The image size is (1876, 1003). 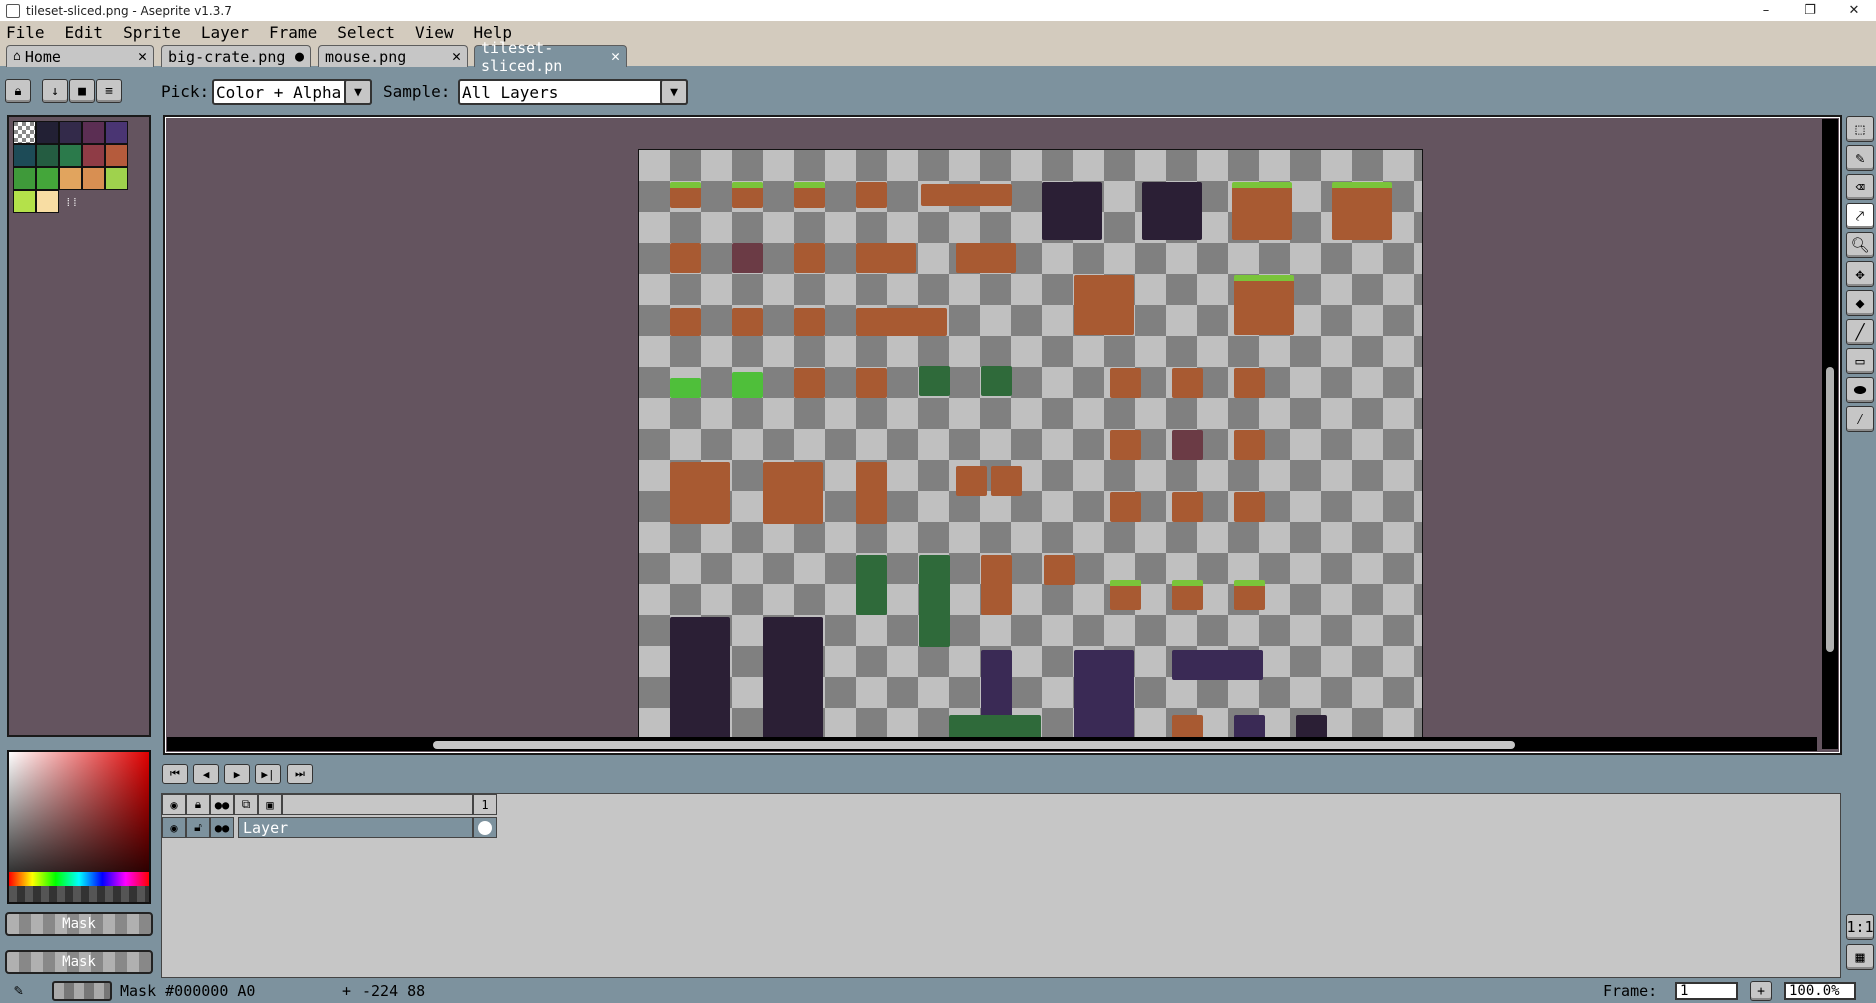 What do you see at coordinates (485, 804) in the screenshot?
I see `frame-number-header: 1` at bounding box center [485, 804].